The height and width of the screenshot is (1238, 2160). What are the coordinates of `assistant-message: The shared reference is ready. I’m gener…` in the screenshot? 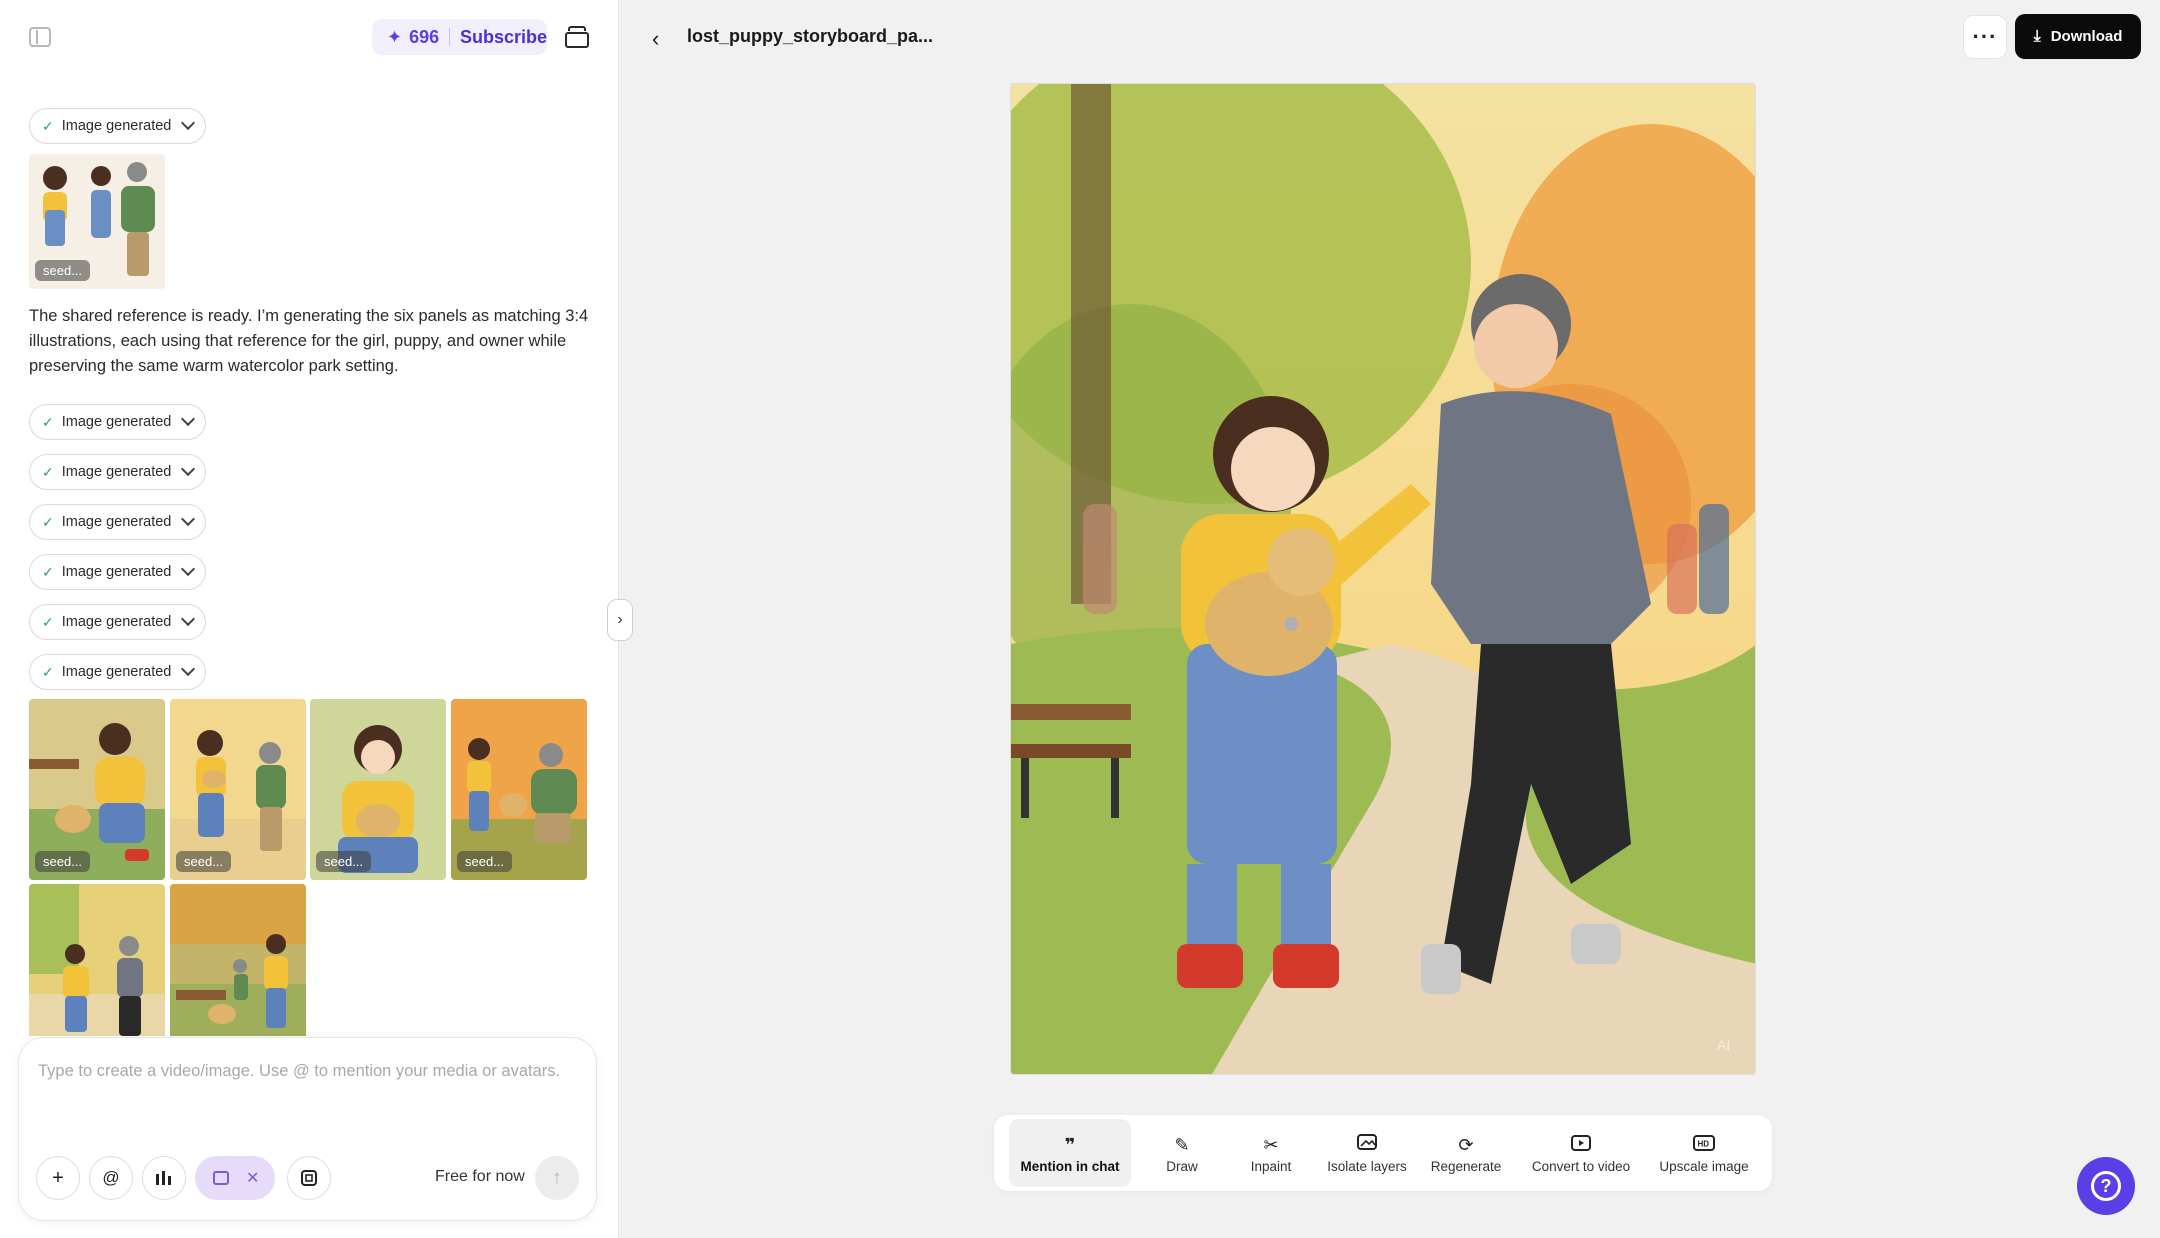 It's located at (309, 341).